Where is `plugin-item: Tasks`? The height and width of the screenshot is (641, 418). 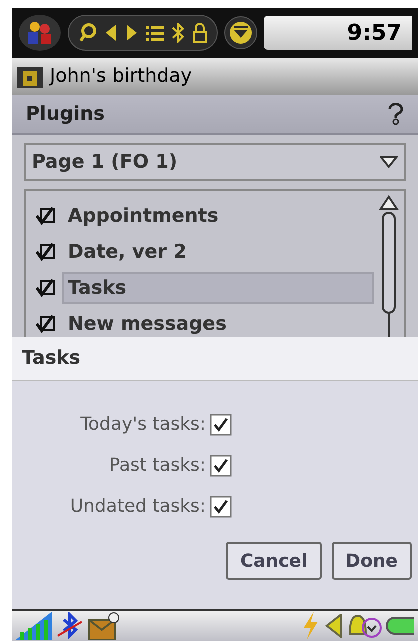 plugin-item: Tasks is located at coordinates (218, 288).